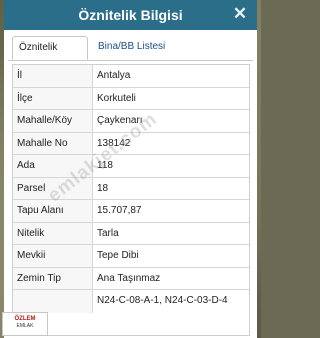  What do you see at coordinates (53, 211) in the screenshot?
I see `row-key: Tapu Alanı` at bounding box center [53, 211].